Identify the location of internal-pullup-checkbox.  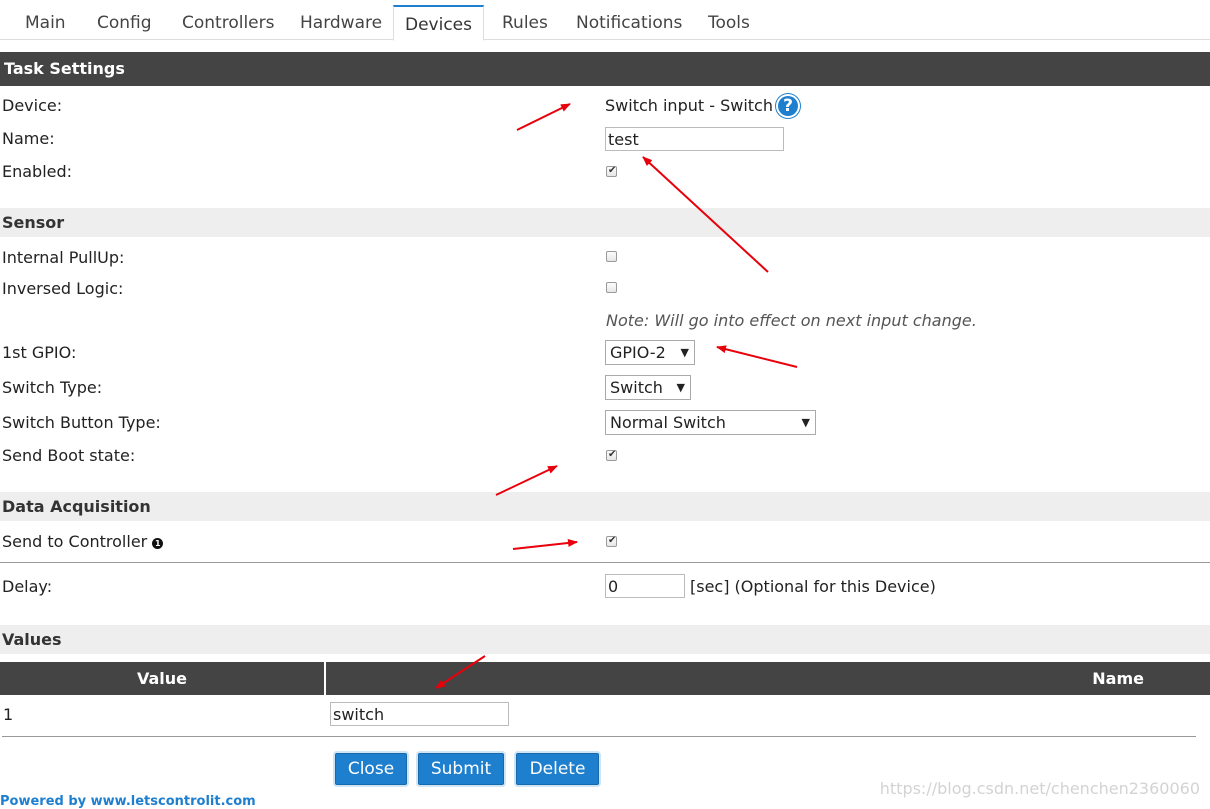
(611, 256).